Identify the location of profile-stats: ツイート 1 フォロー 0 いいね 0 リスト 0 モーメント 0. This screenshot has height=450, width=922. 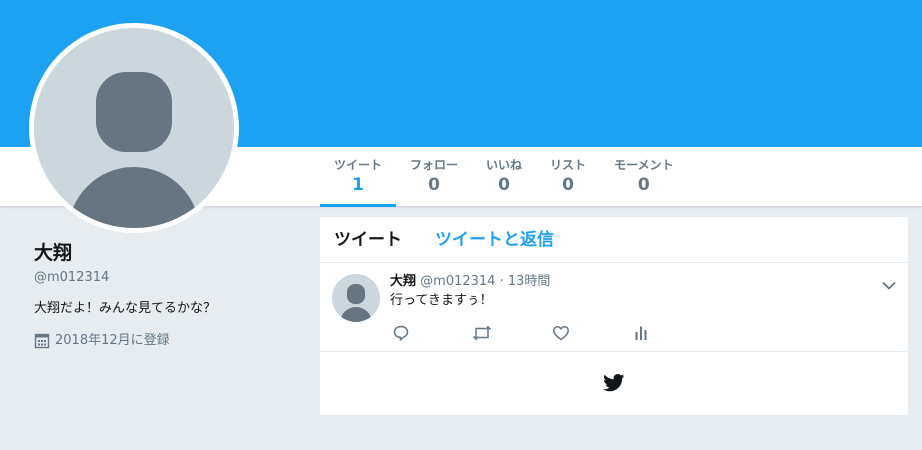
(504, 177).